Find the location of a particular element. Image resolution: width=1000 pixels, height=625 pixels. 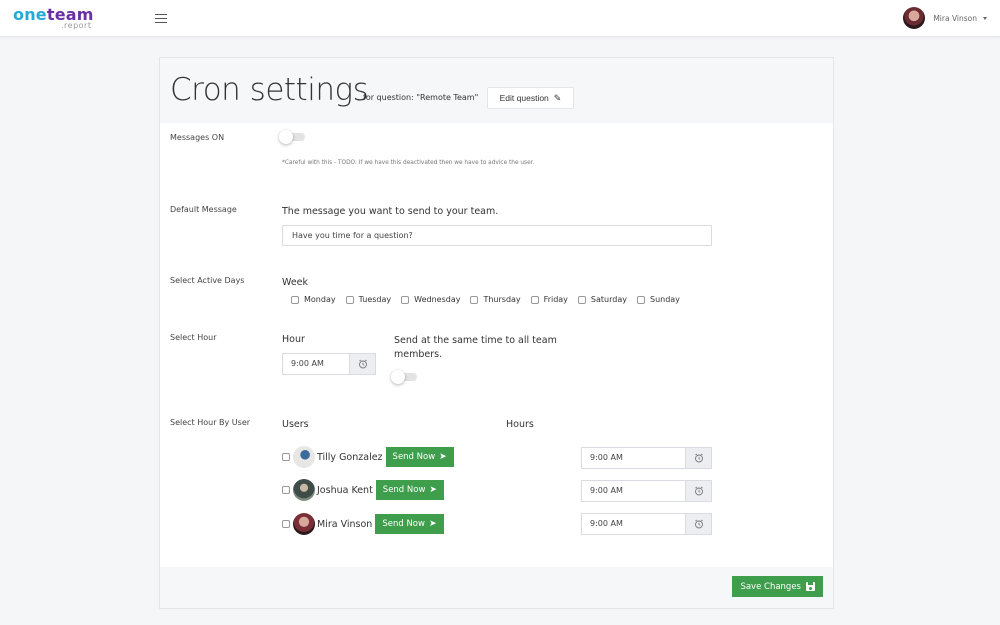

user-row: Joshua Kent Send Now ➤ is located at coordinates (363, 490).